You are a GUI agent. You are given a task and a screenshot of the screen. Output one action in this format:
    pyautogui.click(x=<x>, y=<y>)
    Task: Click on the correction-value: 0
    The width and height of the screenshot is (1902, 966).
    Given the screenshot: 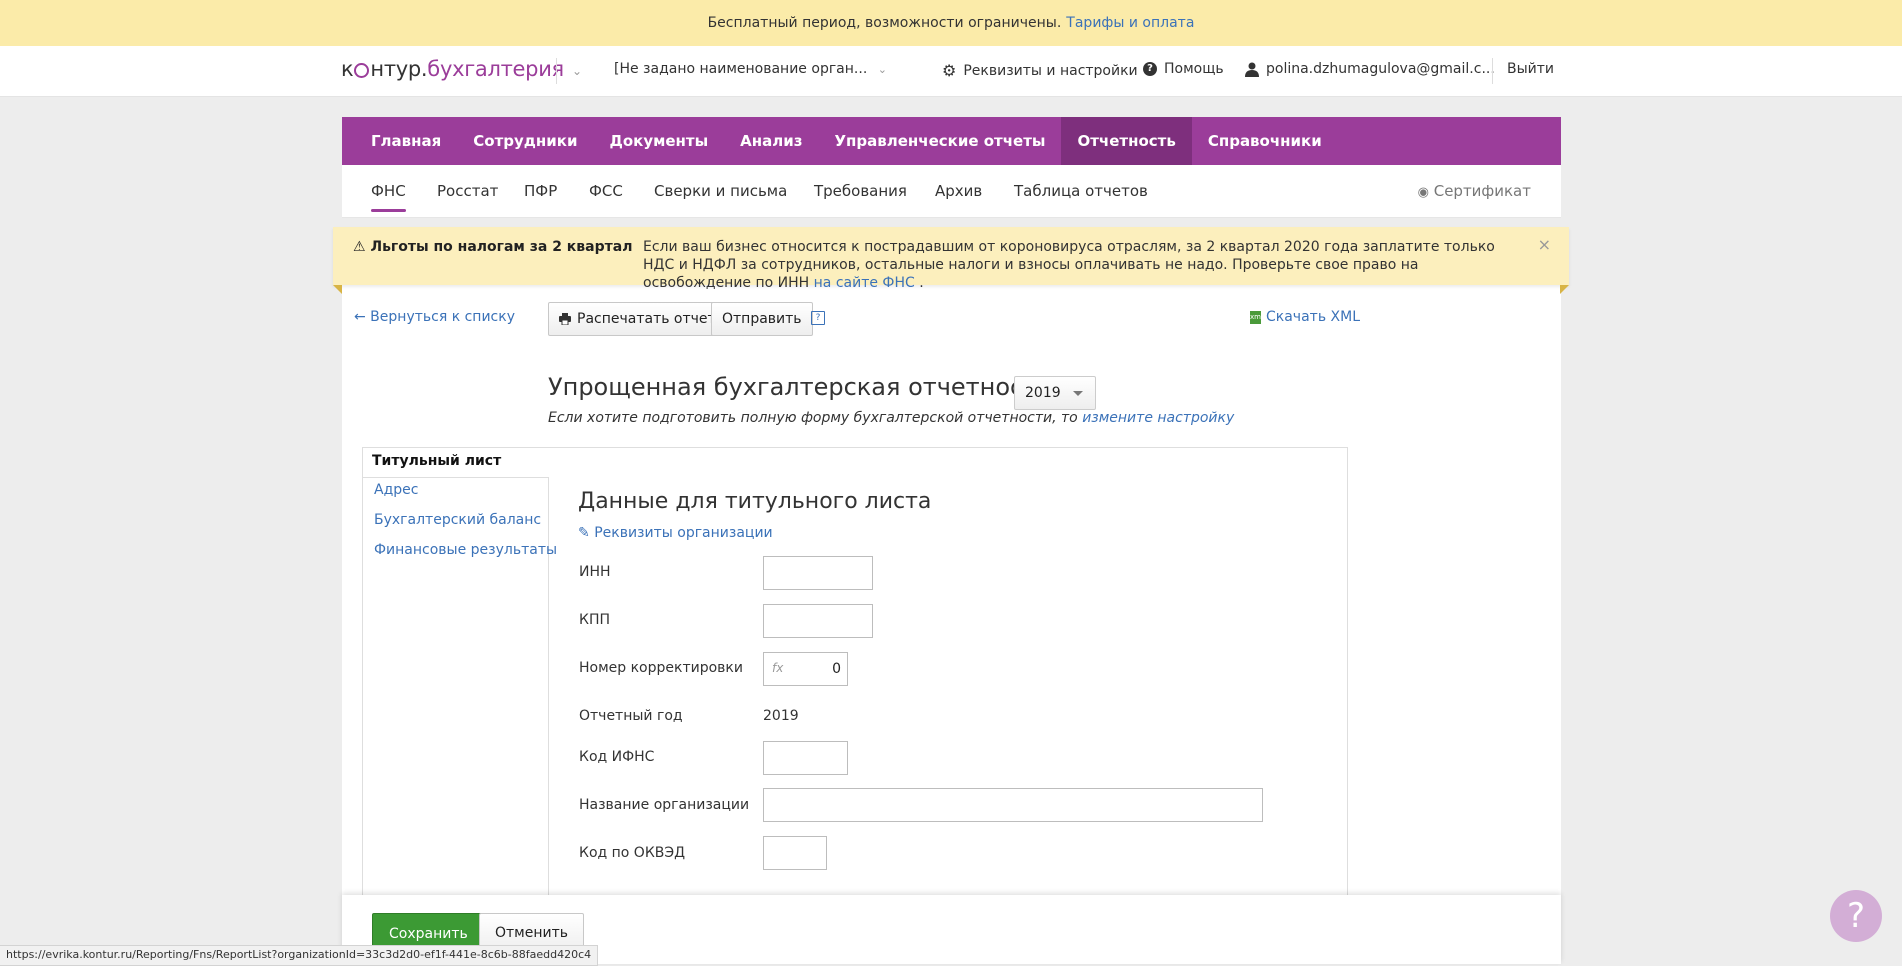 What is the action you would take?
    pyautogui.click(x=836, y=669)
    